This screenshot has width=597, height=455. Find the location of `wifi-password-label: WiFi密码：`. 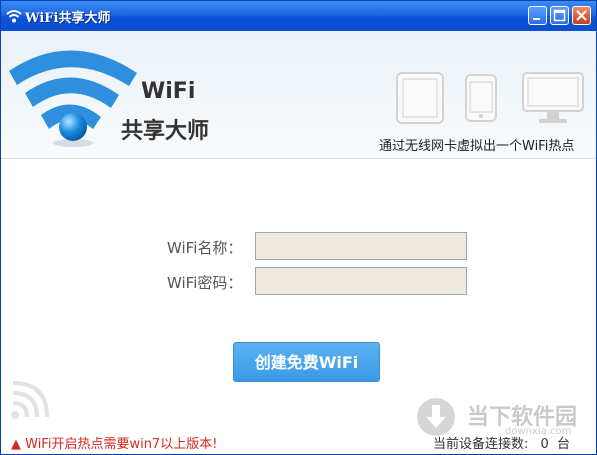

wifi-password-label: WiFi密码： is located at coordinates (205, 283).